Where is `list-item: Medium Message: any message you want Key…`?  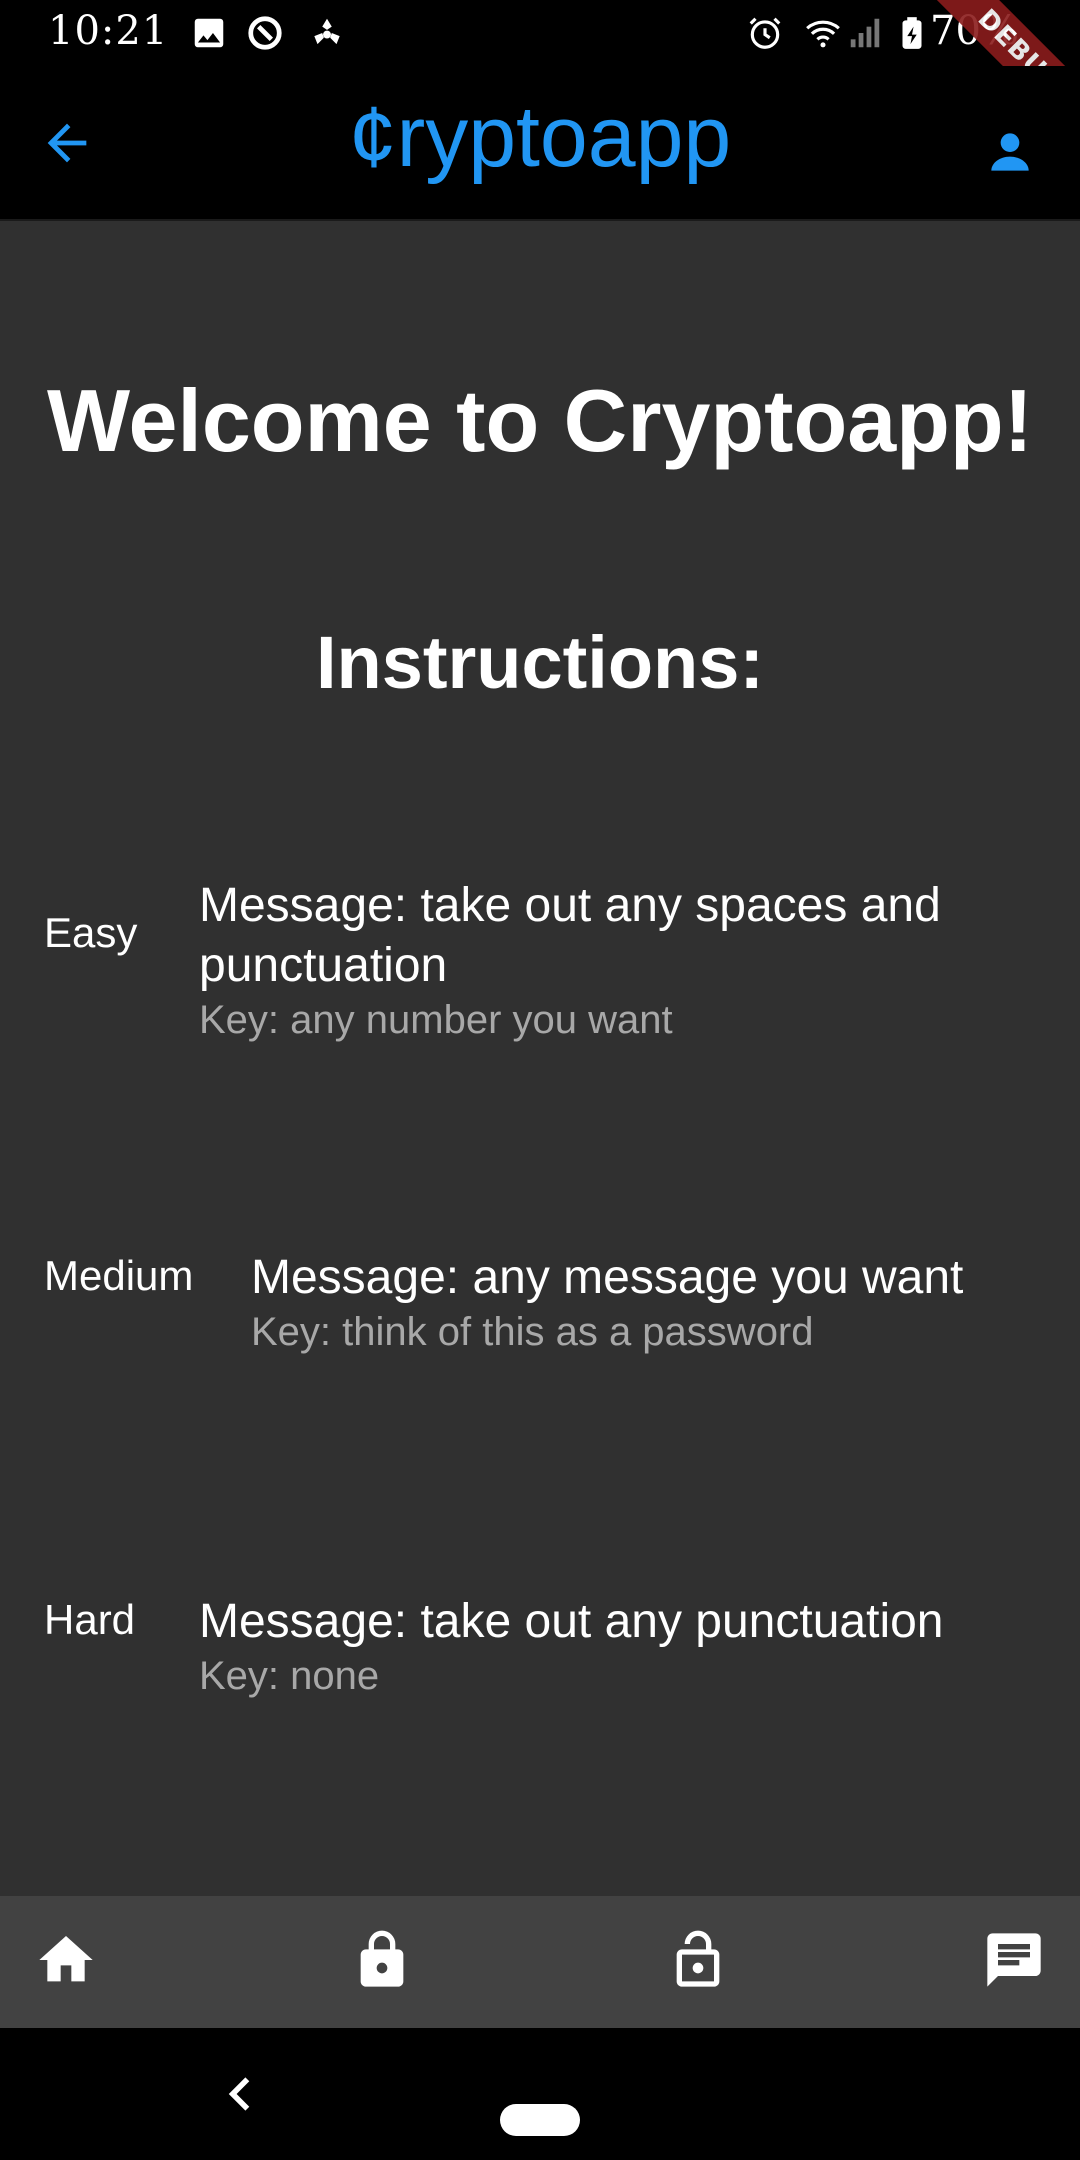 list-item: Medium Message: any message you want Key… is located at coordinates (544, 1308).